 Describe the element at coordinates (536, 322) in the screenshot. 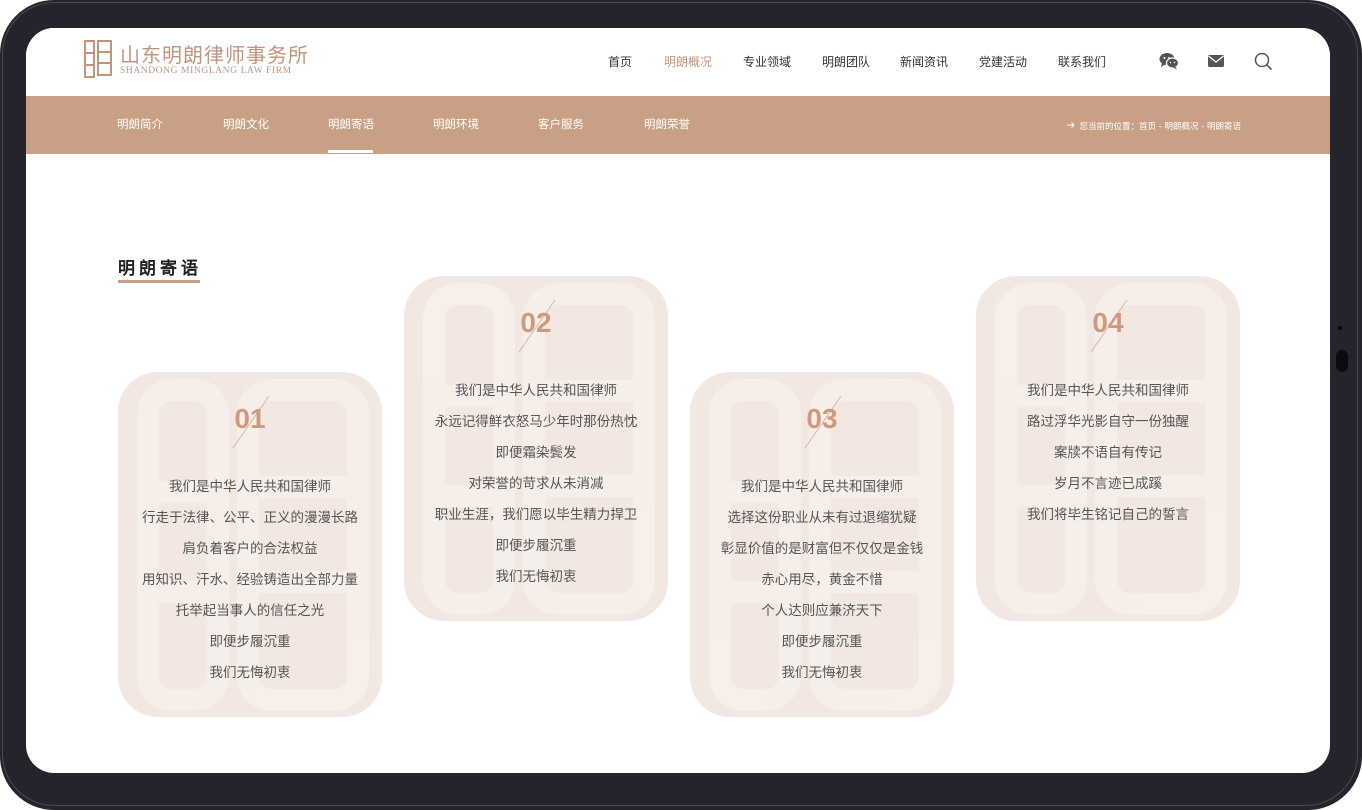

I see `card-number: 02` at that location.